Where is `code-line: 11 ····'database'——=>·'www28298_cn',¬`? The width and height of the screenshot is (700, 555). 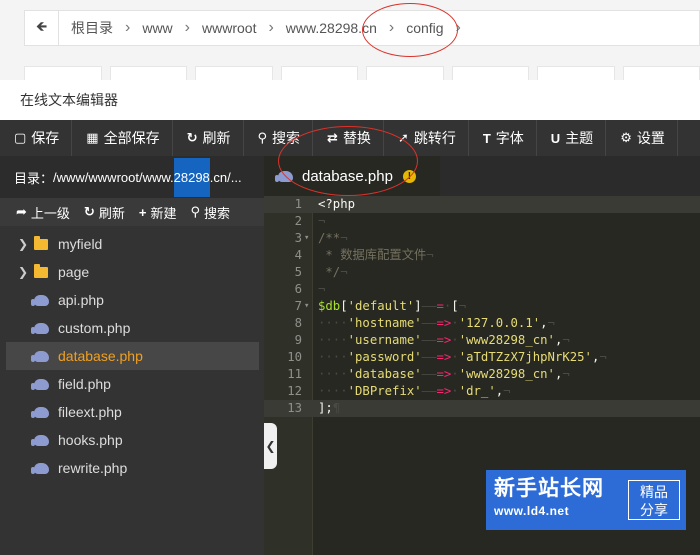 code-line: 11 ····'database'——=>·'www28298_cn',¬ is located at coordinates (428, 374).